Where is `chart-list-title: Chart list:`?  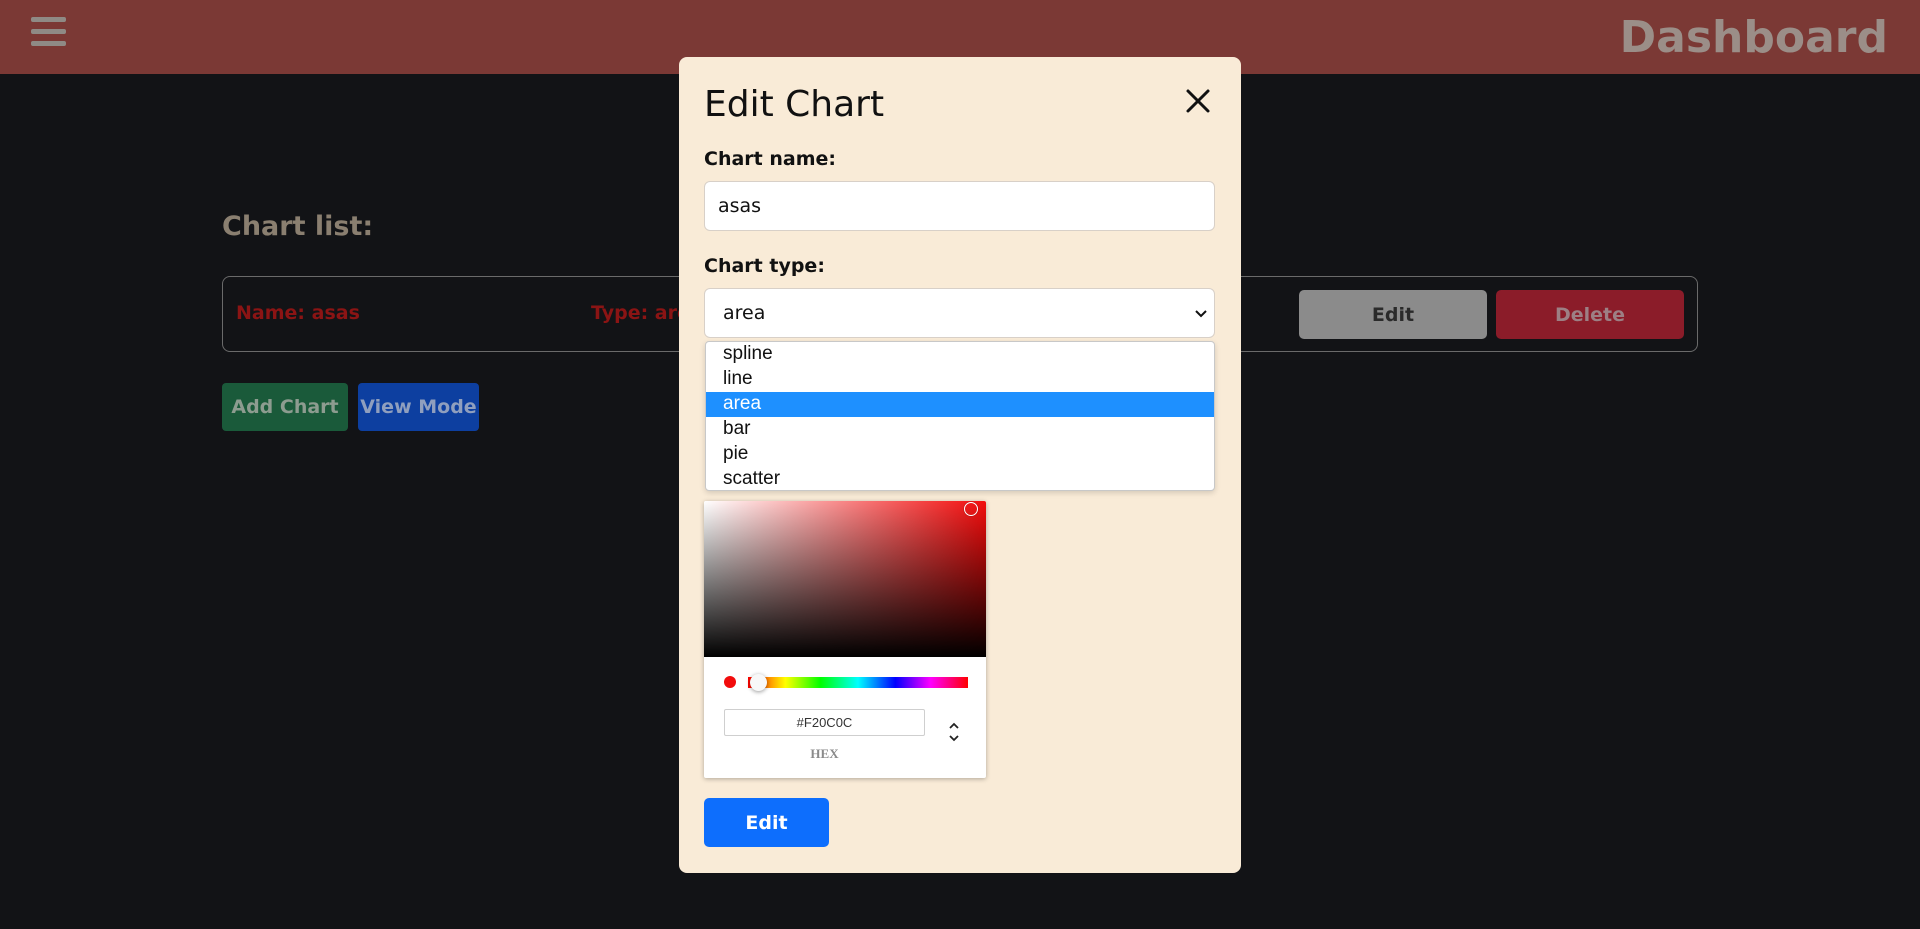
chart-list-title: Chart list: is located at coordinates (298, 226).